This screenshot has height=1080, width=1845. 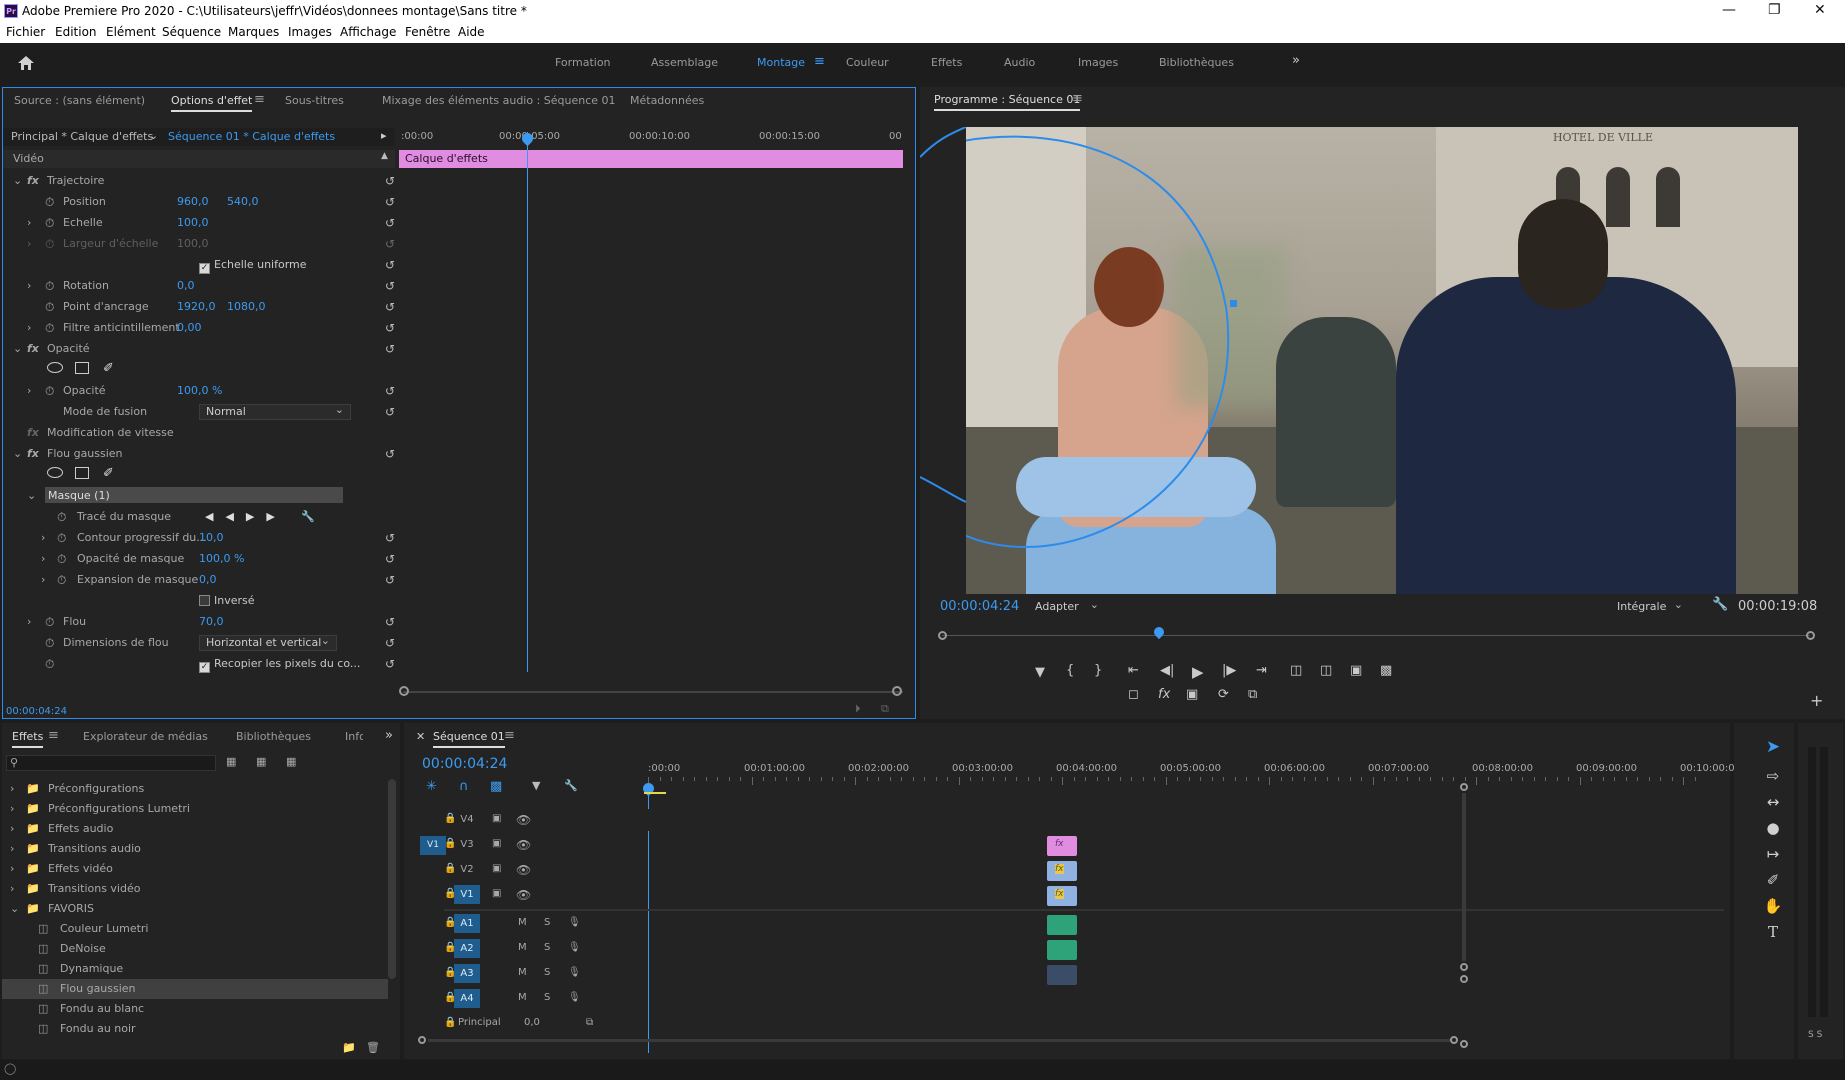 I want to click on effects-folder: ⌄ 📁 FAVORIS, so click(x=195, y=909).